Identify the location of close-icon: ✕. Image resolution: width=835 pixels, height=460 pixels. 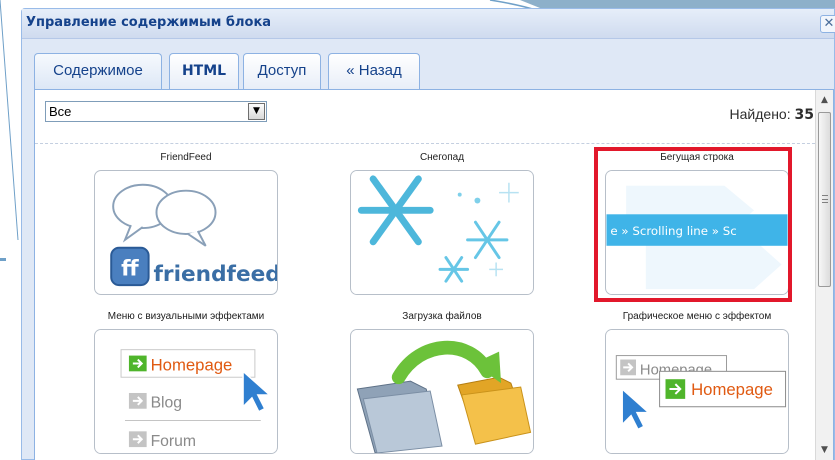
(829, 23).